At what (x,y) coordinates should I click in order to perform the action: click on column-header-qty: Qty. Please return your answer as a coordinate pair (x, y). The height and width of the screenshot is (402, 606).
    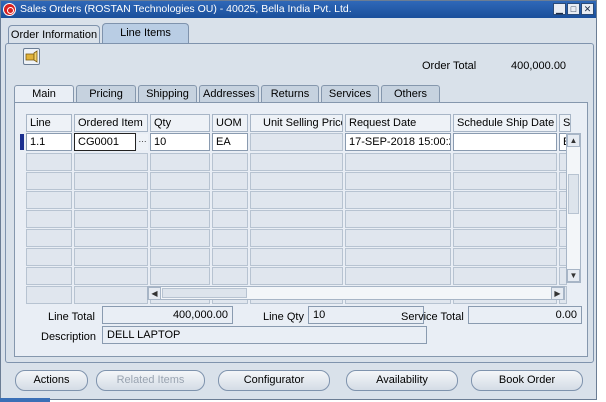
    Looking at the image, I should click on (180, 123).